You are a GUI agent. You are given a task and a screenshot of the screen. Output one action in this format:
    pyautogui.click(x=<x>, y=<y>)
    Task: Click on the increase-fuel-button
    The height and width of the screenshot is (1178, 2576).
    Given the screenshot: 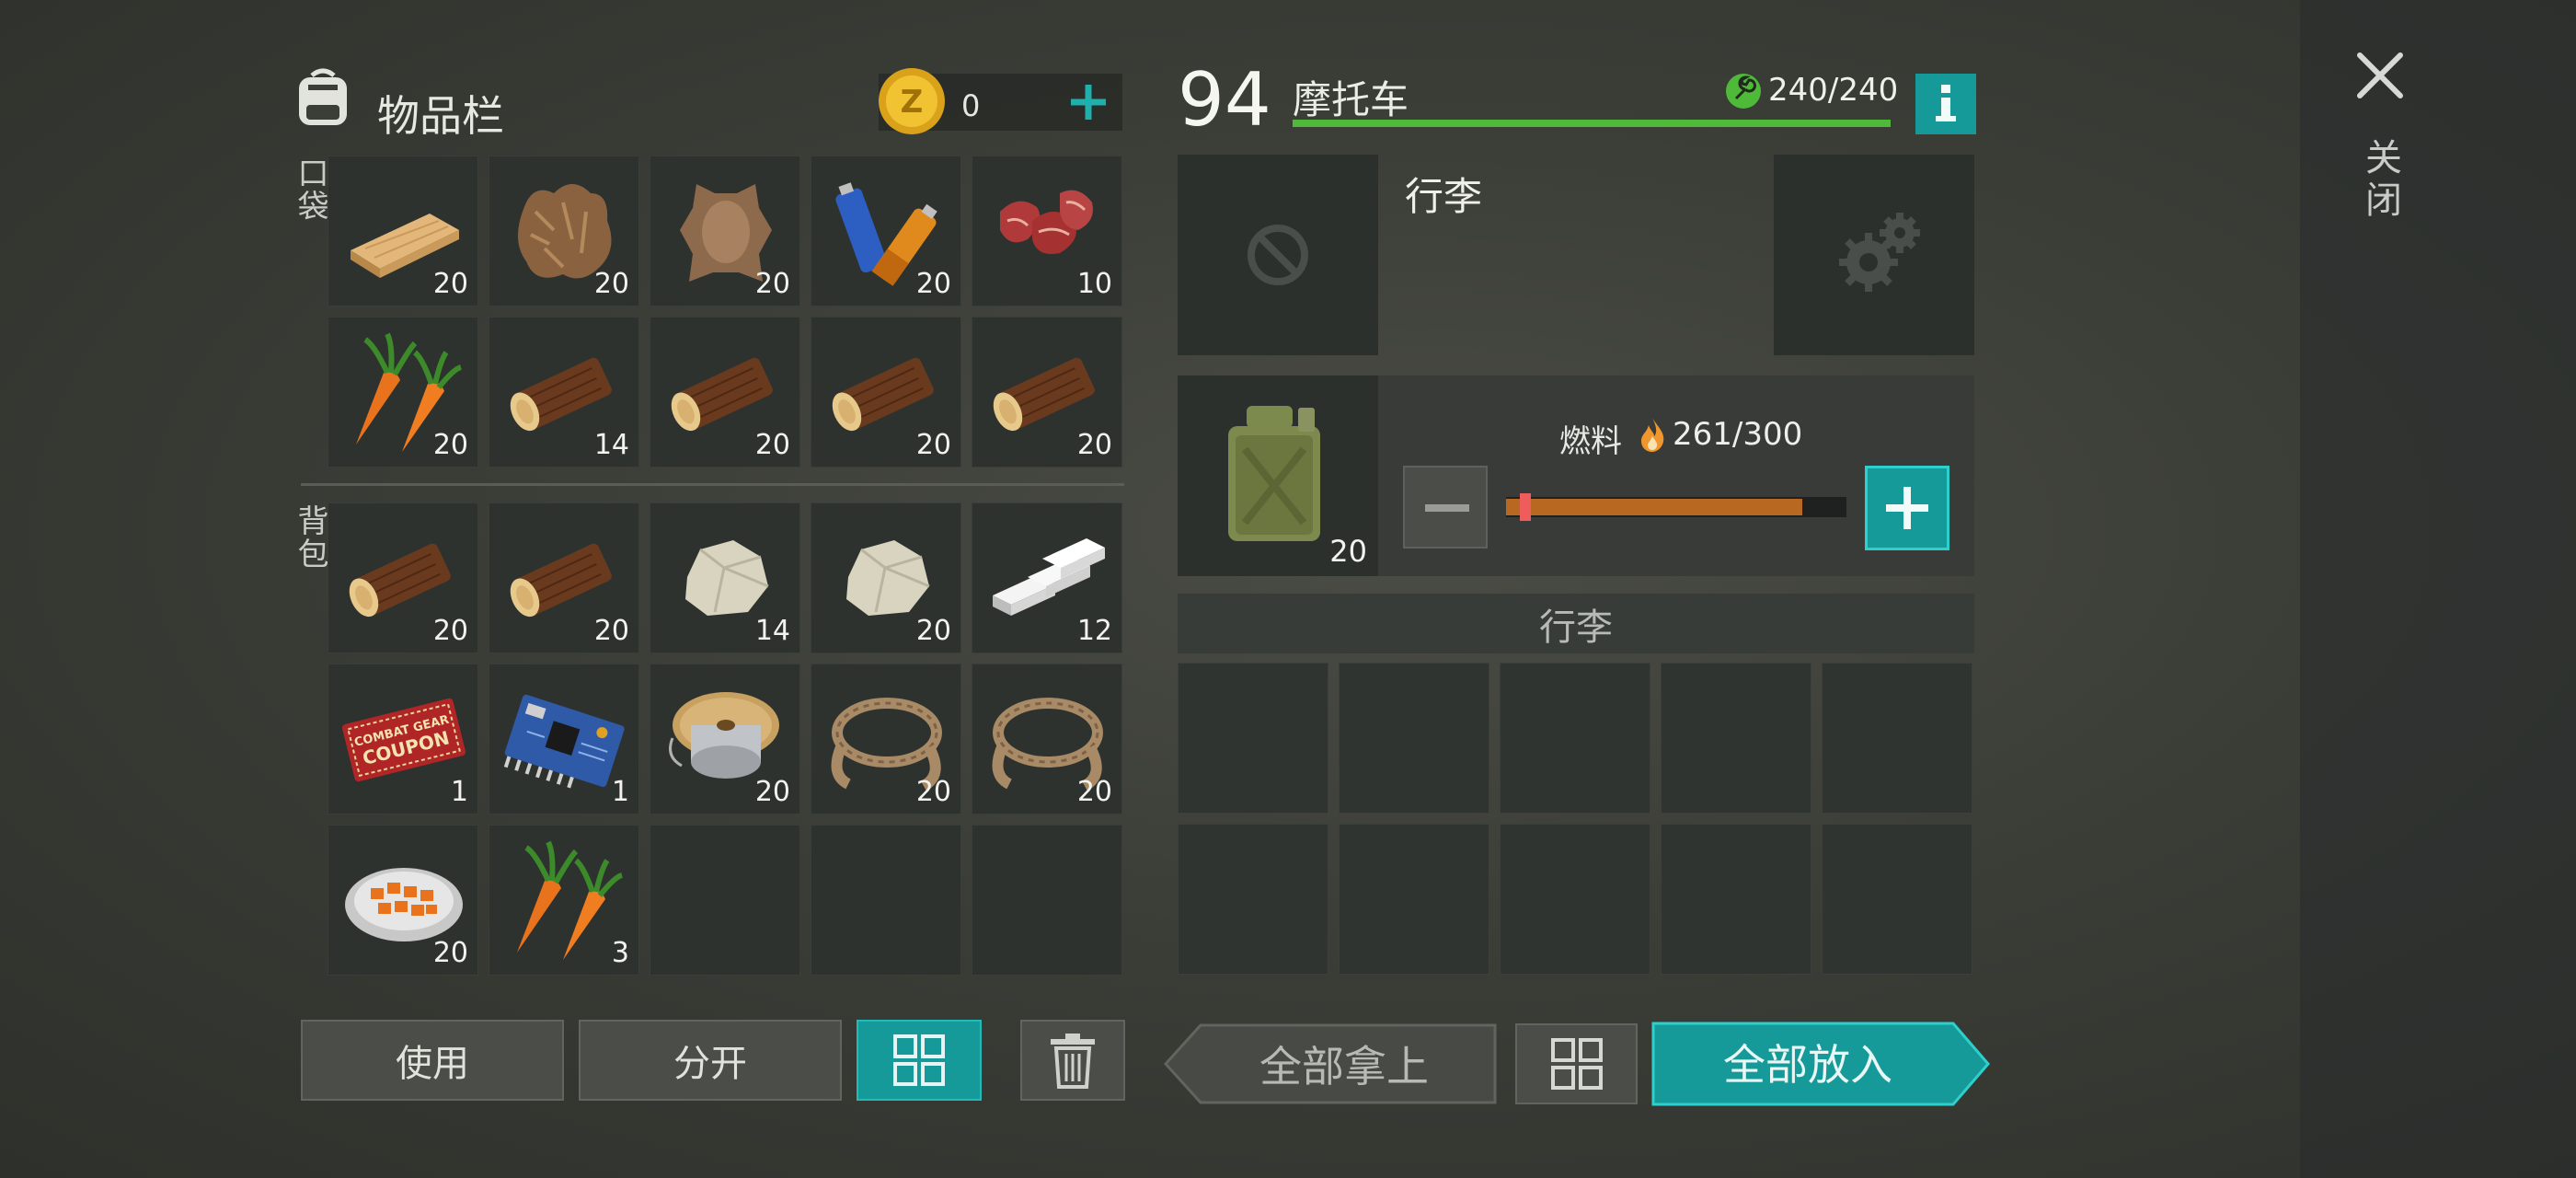 What is the action you would take?
    pyautogui.click(x=1907, y=508)
    